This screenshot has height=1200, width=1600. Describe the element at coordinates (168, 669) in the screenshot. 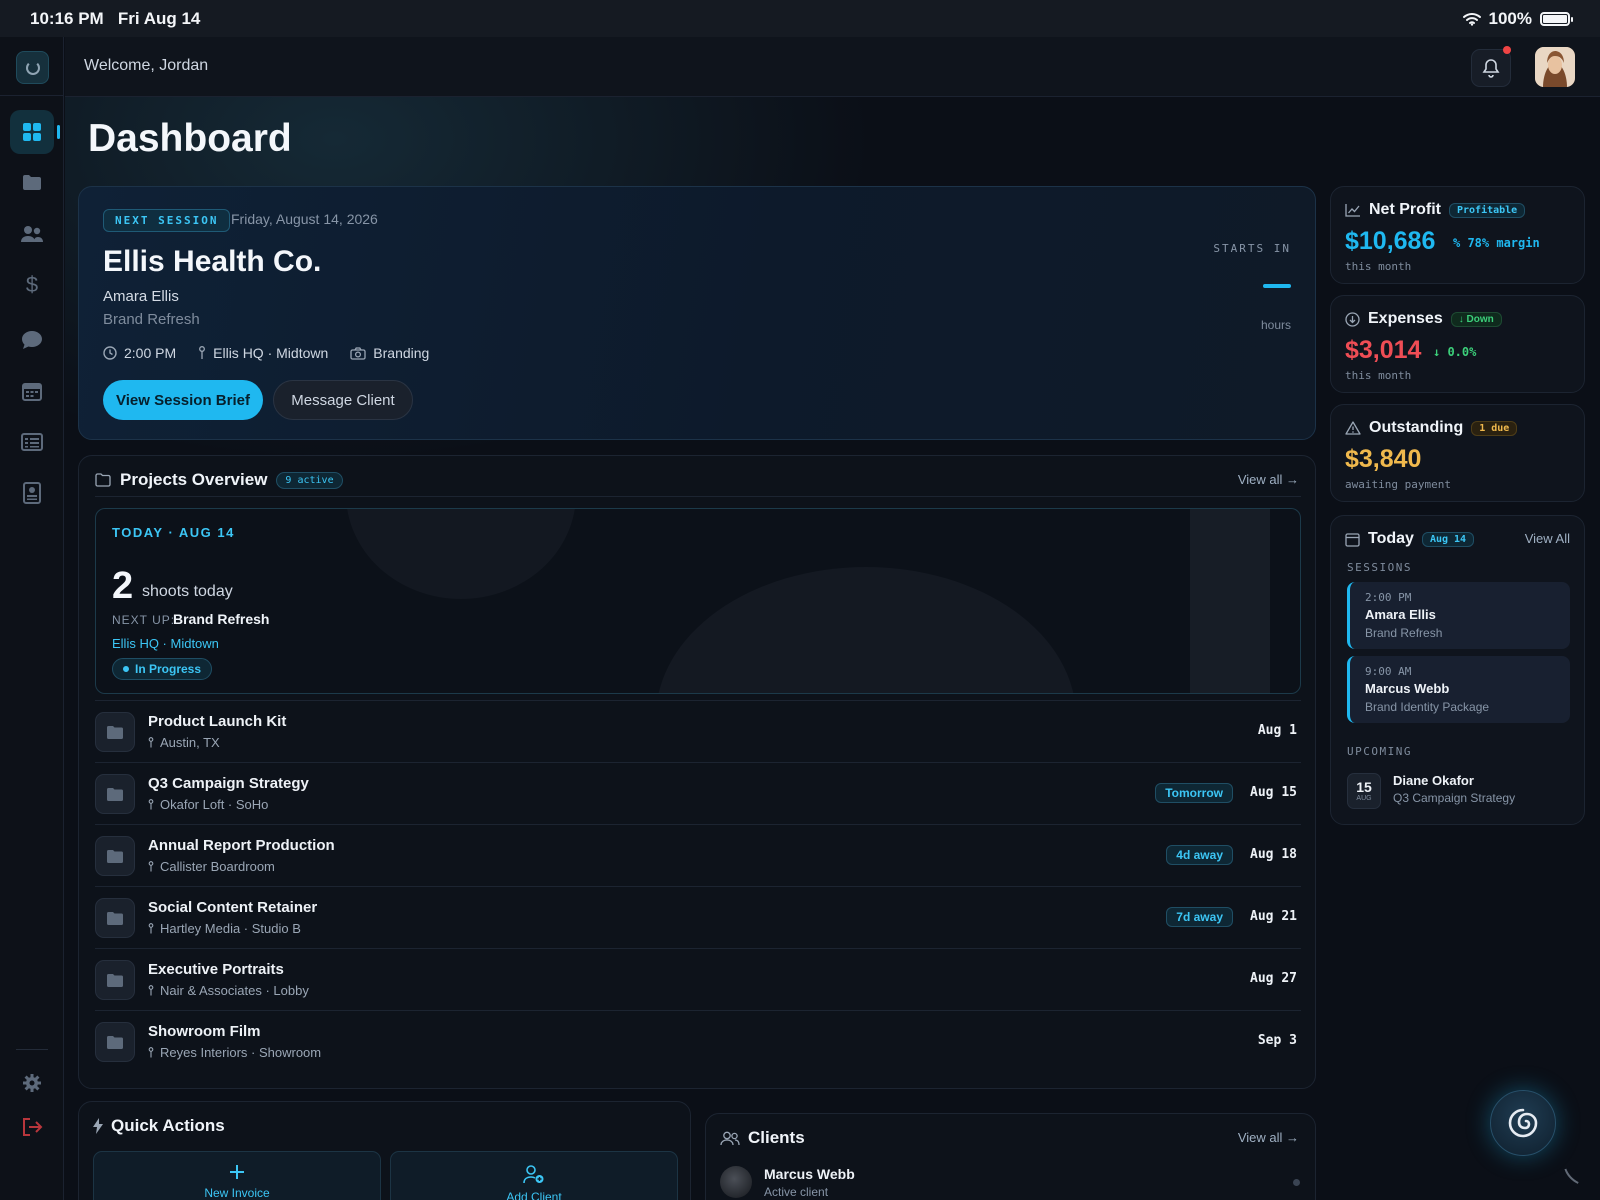

I see `status-text: In Progress` at that location.